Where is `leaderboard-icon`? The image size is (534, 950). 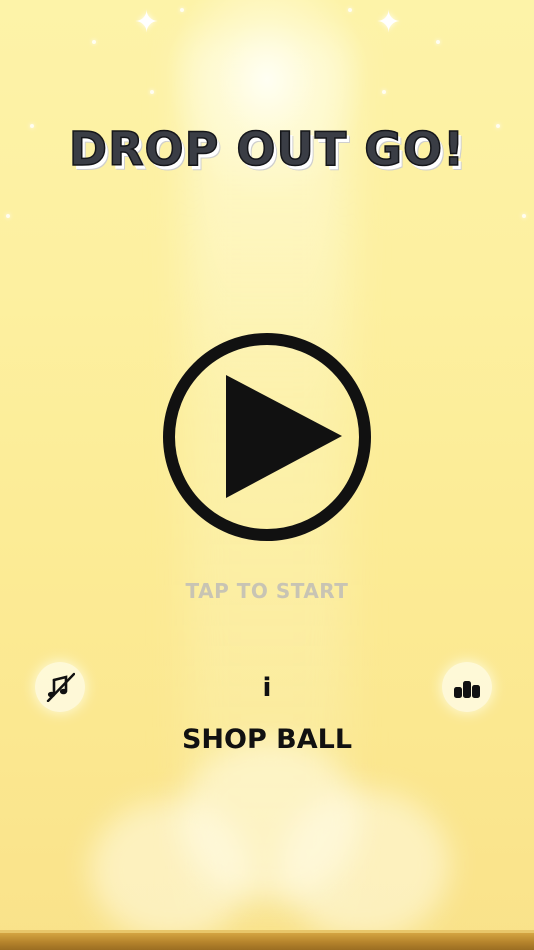 leaderboard-icon is located at coordinates (467, 689).